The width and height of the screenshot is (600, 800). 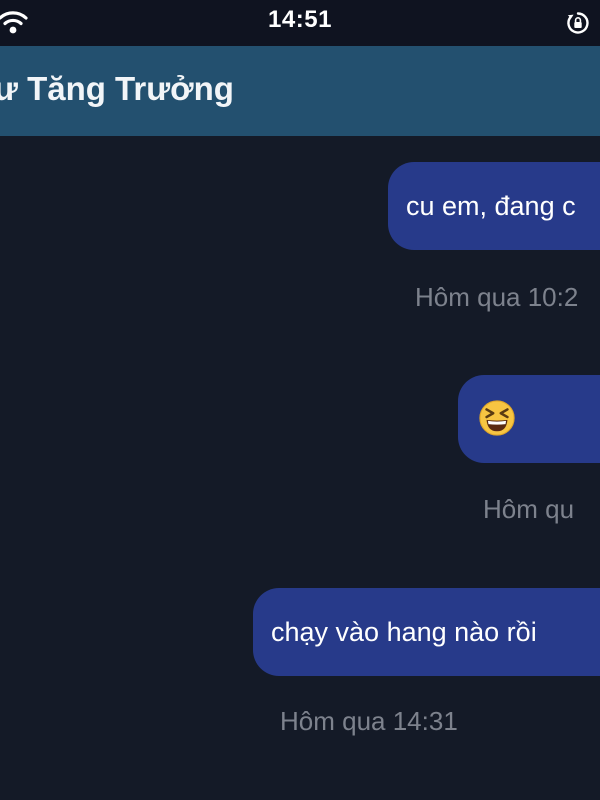 I want to click on message-bubble: chạy vào hang nào rồi, so click(x=426, y=632).